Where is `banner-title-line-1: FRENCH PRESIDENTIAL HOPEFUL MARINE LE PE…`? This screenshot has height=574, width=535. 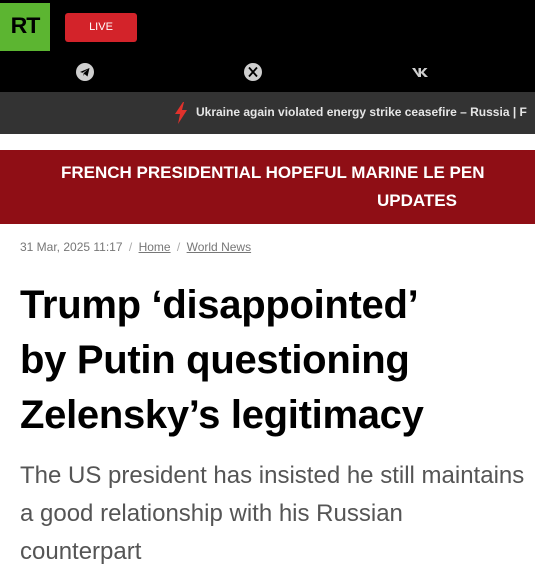
banner-title-line-1: FRENCH PRESIDENTIAL HOPEFUL MARINE LE PE… is located at coordinates (273, 172).